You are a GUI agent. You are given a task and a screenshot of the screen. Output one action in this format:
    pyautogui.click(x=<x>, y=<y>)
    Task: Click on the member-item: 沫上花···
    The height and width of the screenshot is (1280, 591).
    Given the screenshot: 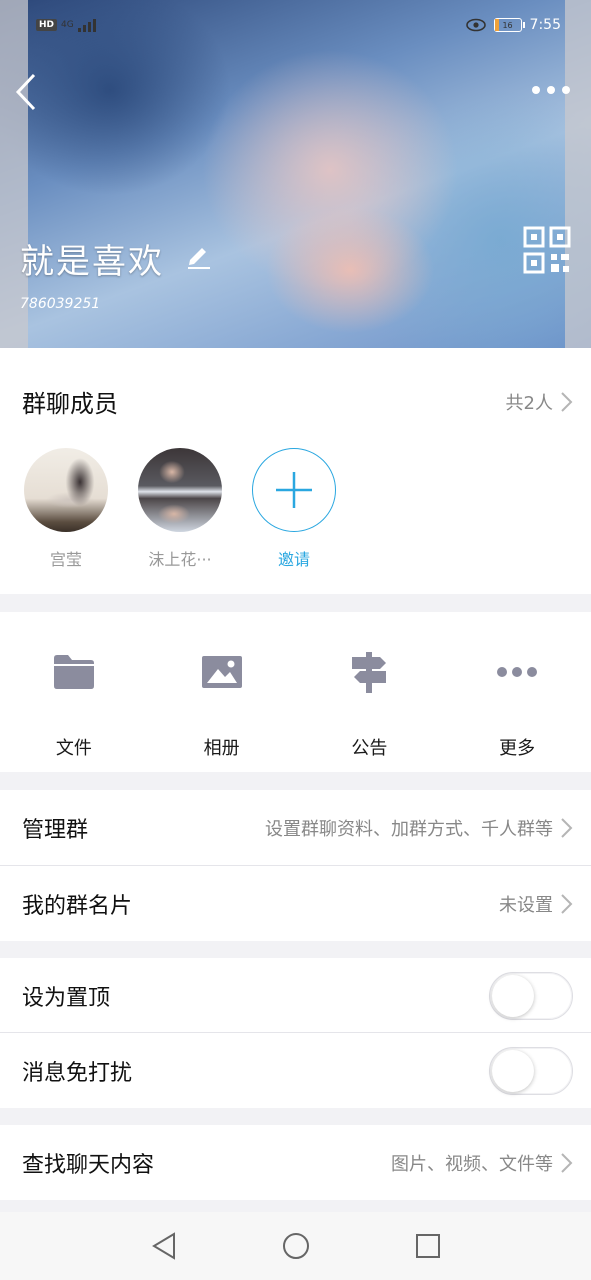 What is the action you would take?
    pyautogui.click(x=180, y=509)
    